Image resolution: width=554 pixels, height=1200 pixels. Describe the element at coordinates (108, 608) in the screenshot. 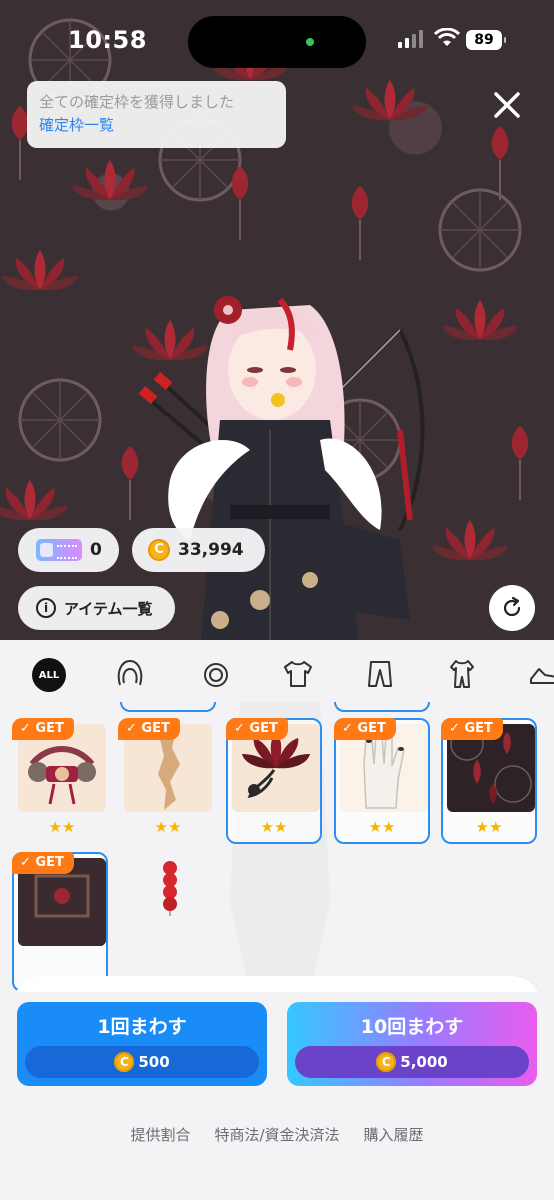

I see `item-list-label: アイテム一覧` at that location.